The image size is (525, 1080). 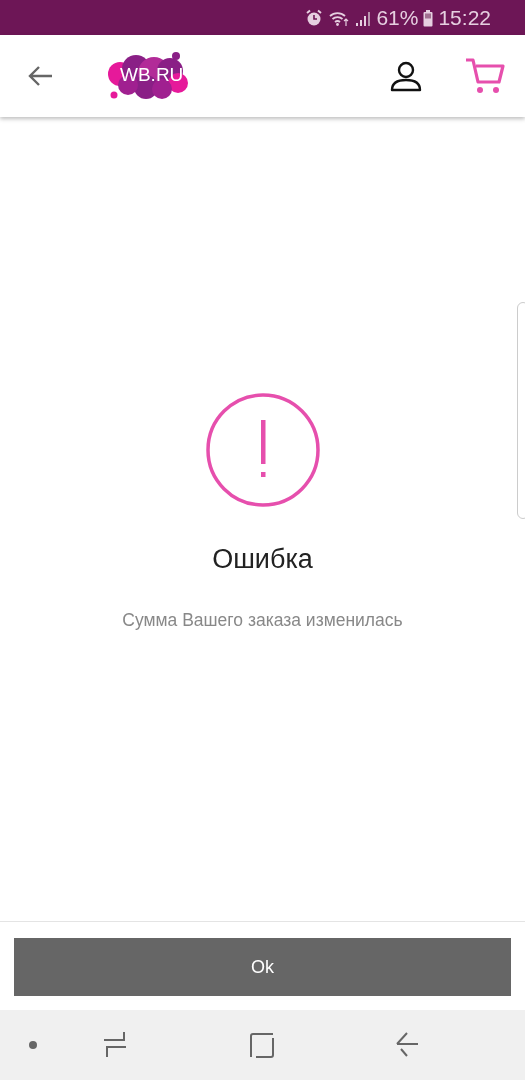 What do you see at coordinates (148, 76) in the screenshot?
I see `logo: WB.RU` at bounding box center [148, 76].